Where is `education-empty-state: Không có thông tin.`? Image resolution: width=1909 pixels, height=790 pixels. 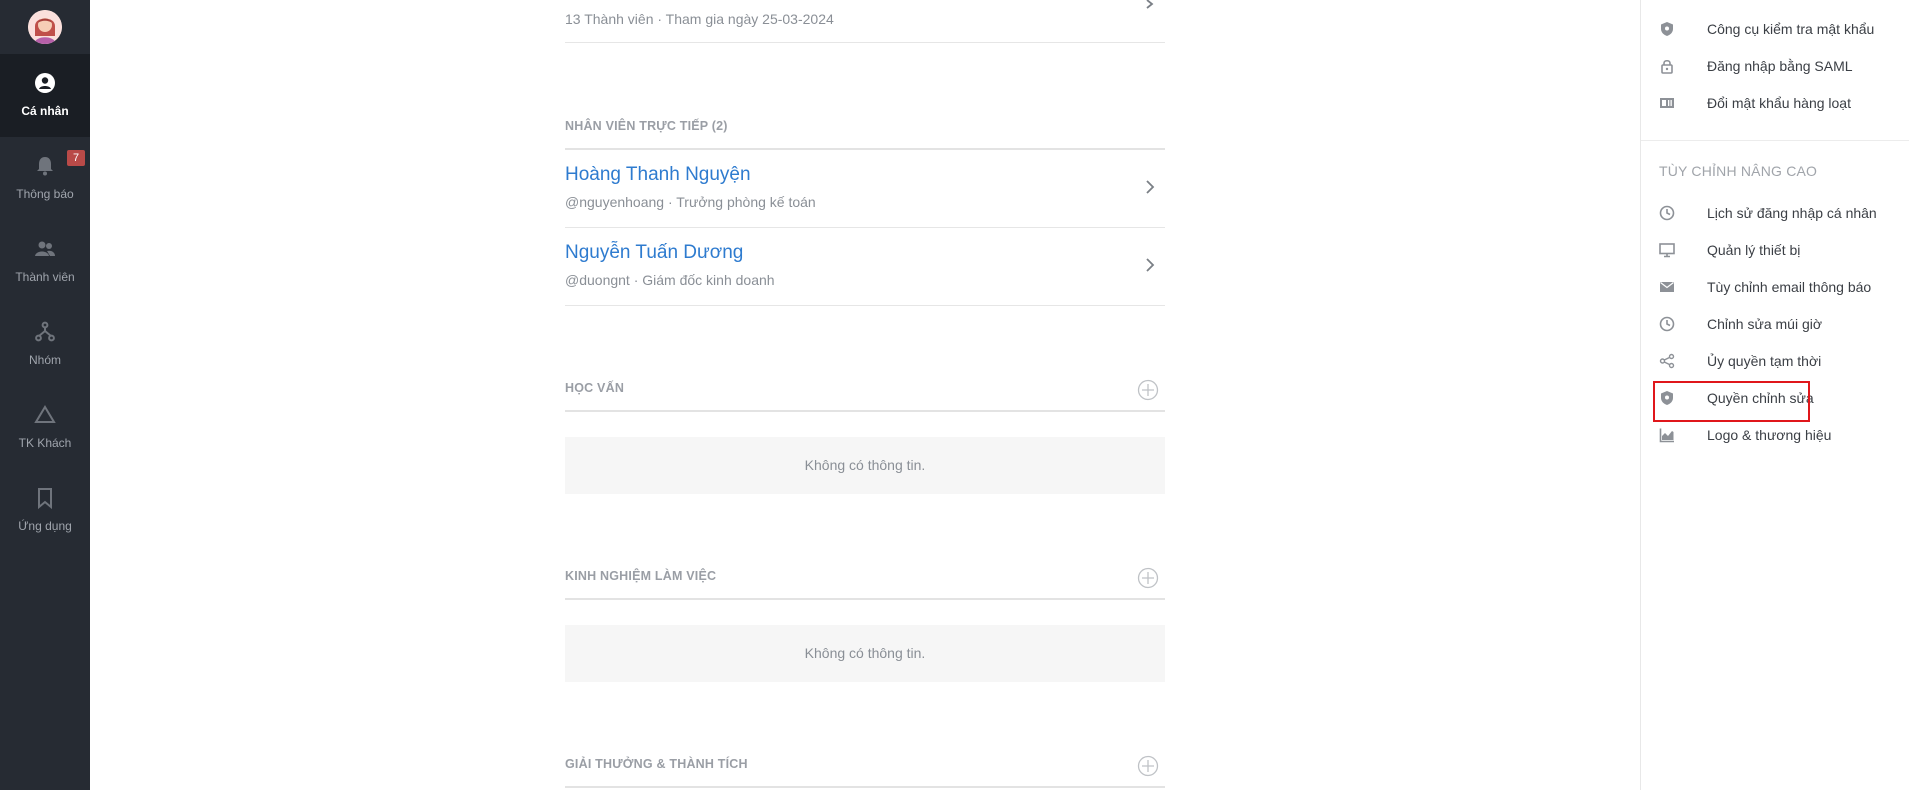 education-empty-state: Không có thông tin. is located at coordinates (865, 465).